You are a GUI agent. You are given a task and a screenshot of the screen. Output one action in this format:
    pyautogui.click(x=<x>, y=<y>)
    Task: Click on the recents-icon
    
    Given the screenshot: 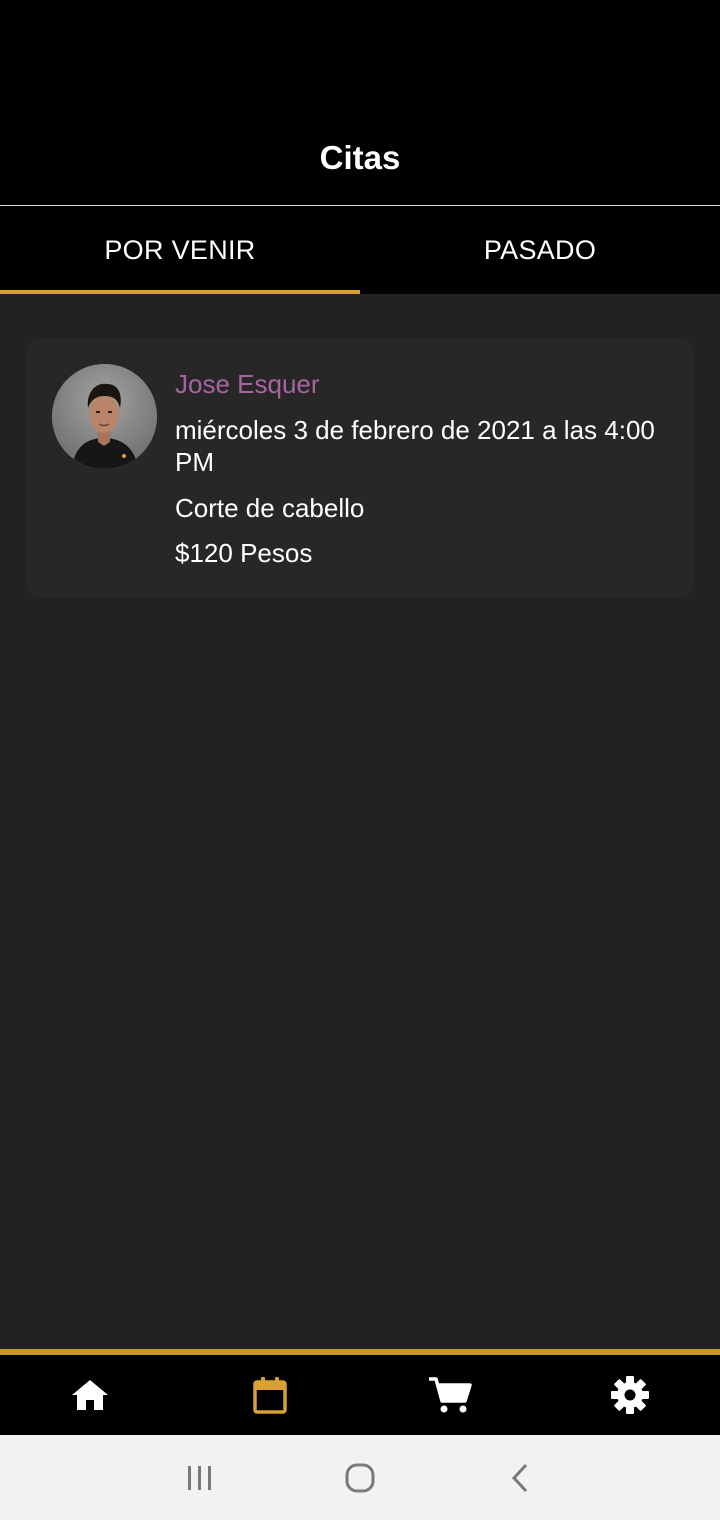 What is the action you would take?
    pyautogui.click(x=199, y=1477)
    